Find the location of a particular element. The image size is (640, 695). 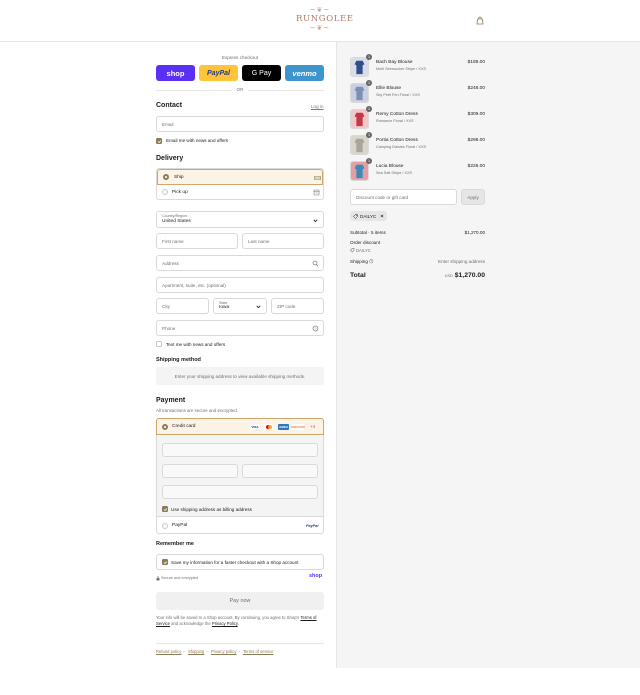

shipping-row: Shipping ? Enter shipping address is located at coordinates (417, 261).